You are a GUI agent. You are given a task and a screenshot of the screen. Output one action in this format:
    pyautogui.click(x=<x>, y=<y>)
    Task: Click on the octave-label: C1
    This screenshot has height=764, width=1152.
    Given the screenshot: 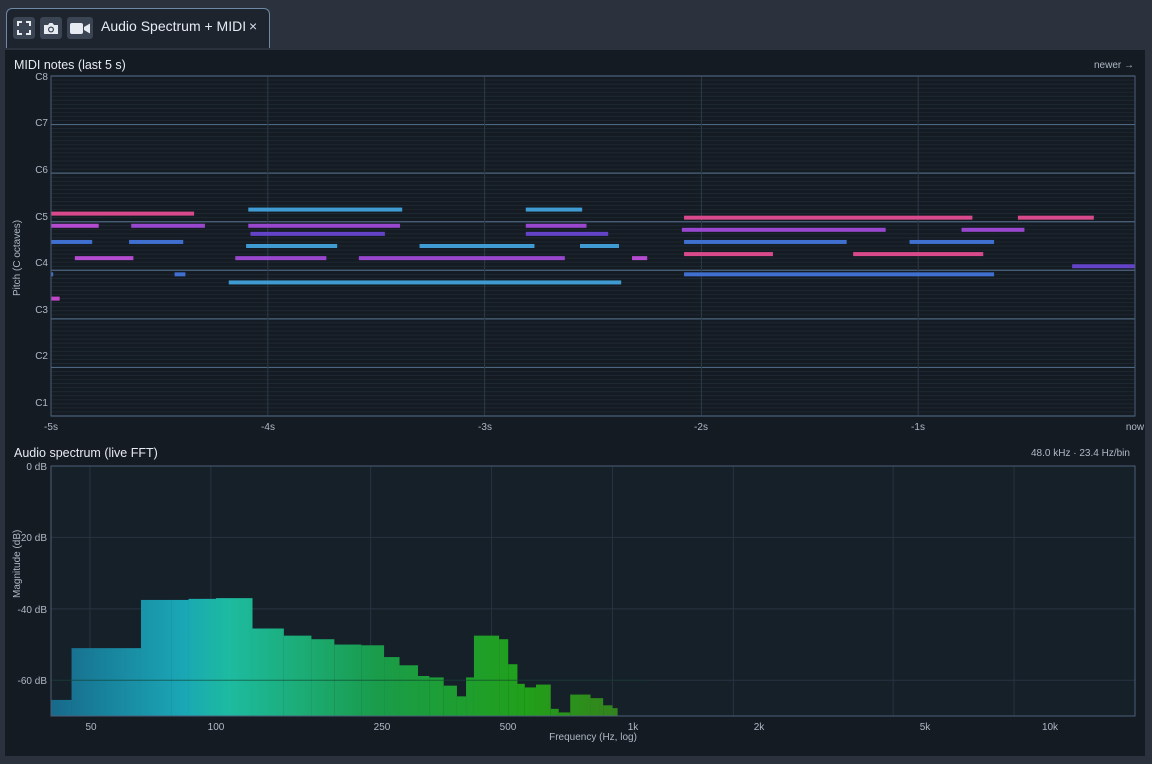 What is the action you would take?
    pyautogui.click(x=41, y=403)
    